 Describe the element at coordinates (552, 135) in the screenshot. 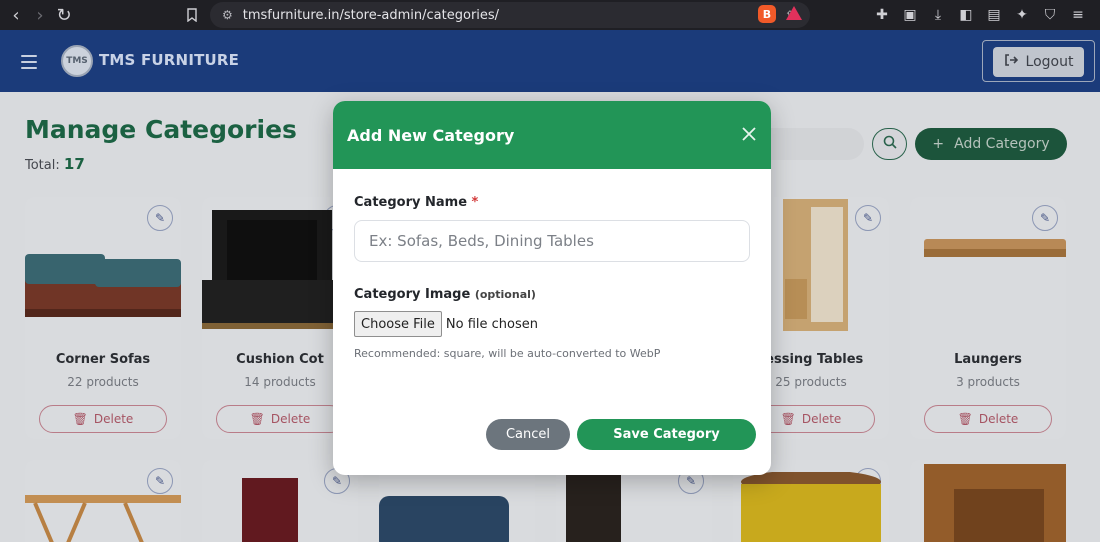

I see `modal-header: Add New Category` at that location.